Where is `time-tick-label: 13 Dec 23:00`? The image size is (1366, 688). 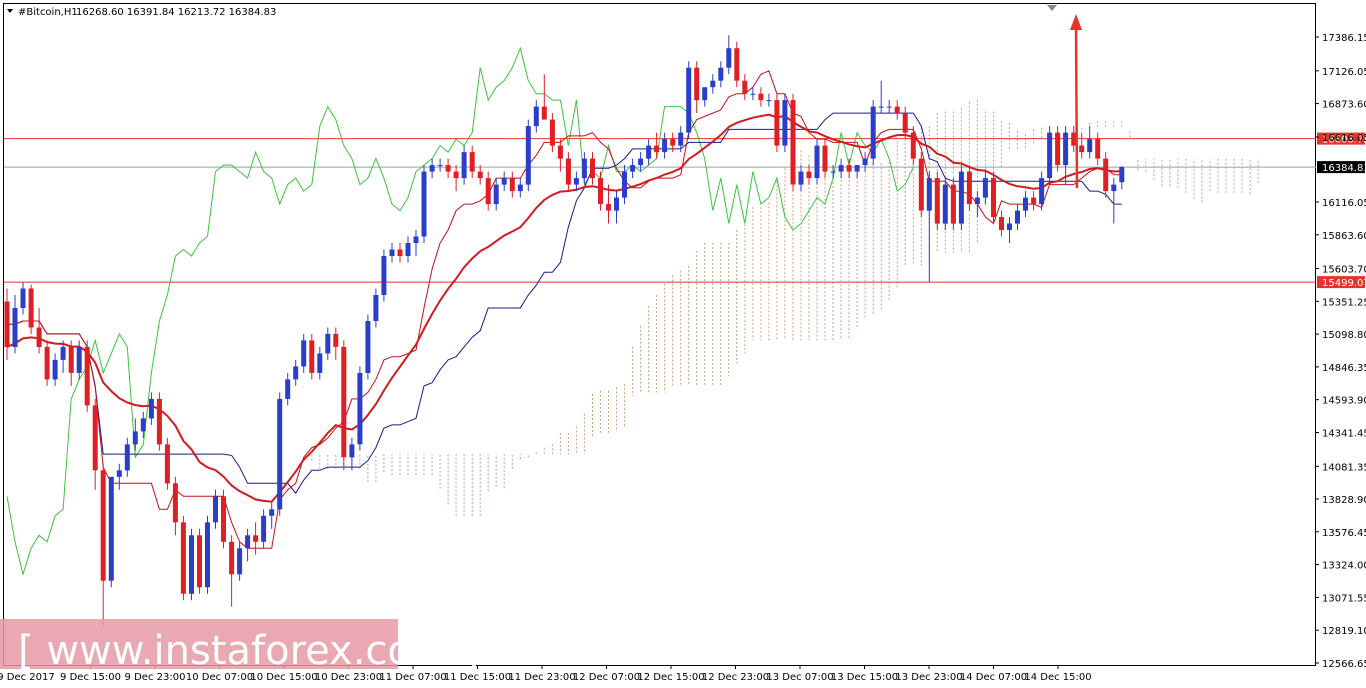
time-tick-label: 13 Dec 23:00 is located at coordinates (928, 677).